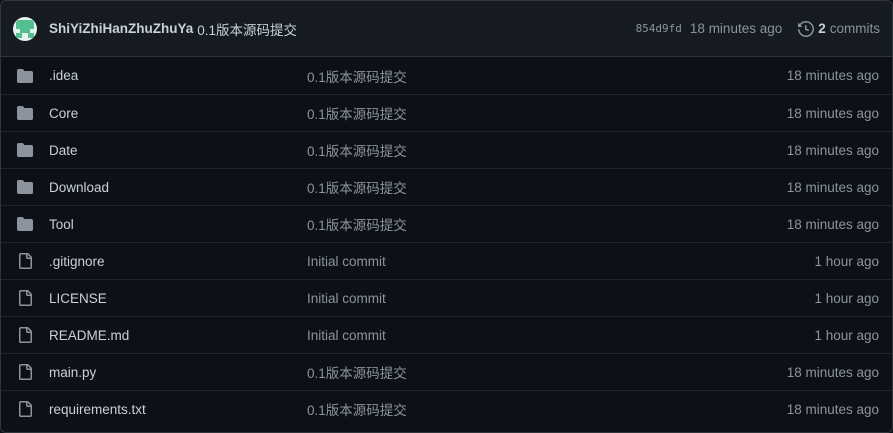 The width and height of the screenshot is (893, 433). I want to click on file-name-link: requirements.txt, so click(178, 409).